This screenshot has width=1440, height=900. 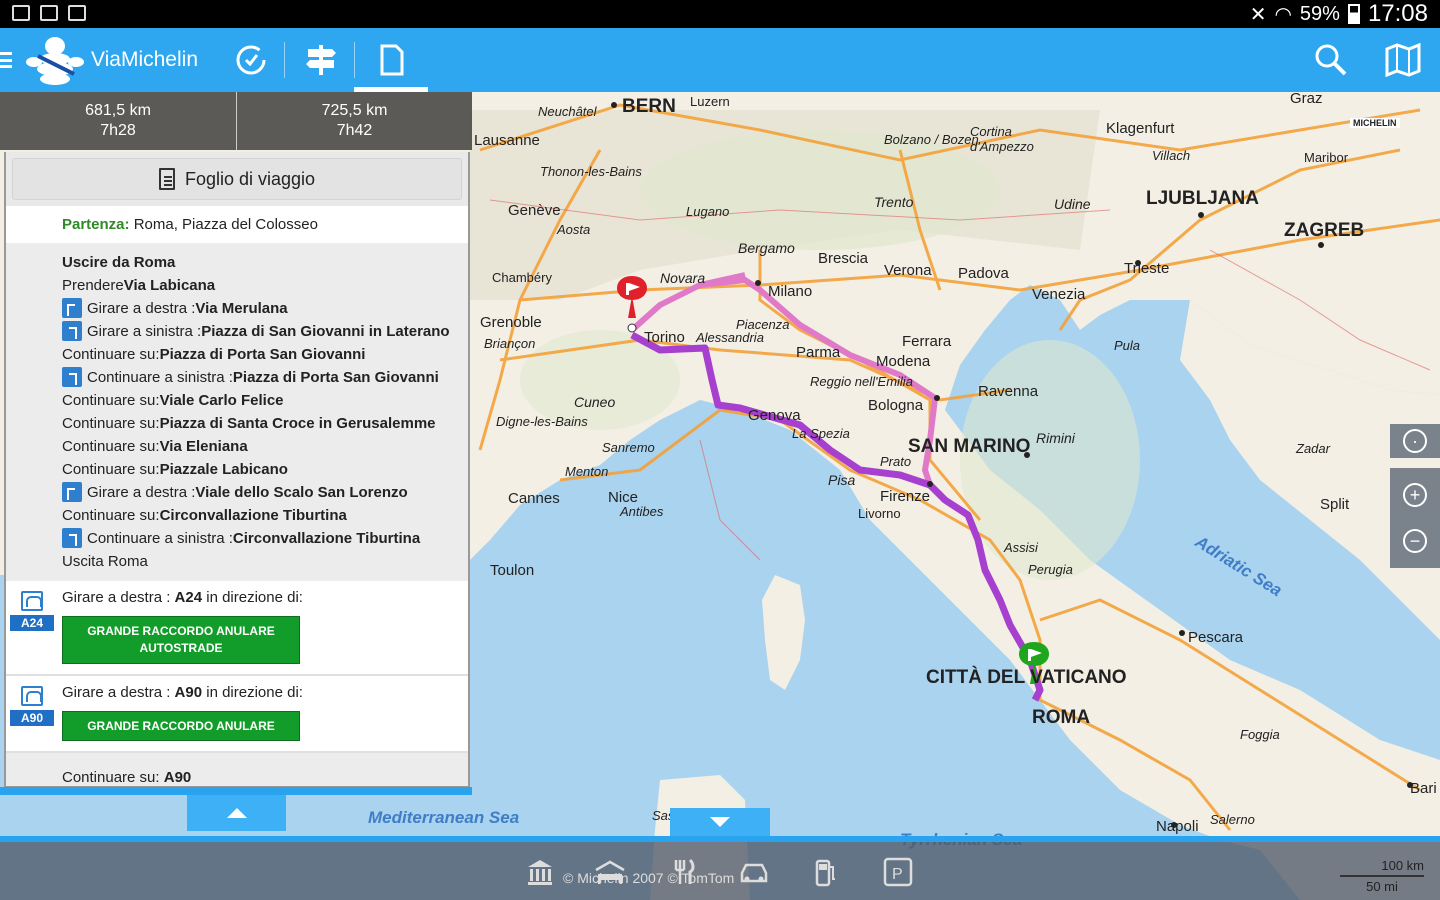 I want to click on map-label: Perugia, so click(x=1050, y=569).